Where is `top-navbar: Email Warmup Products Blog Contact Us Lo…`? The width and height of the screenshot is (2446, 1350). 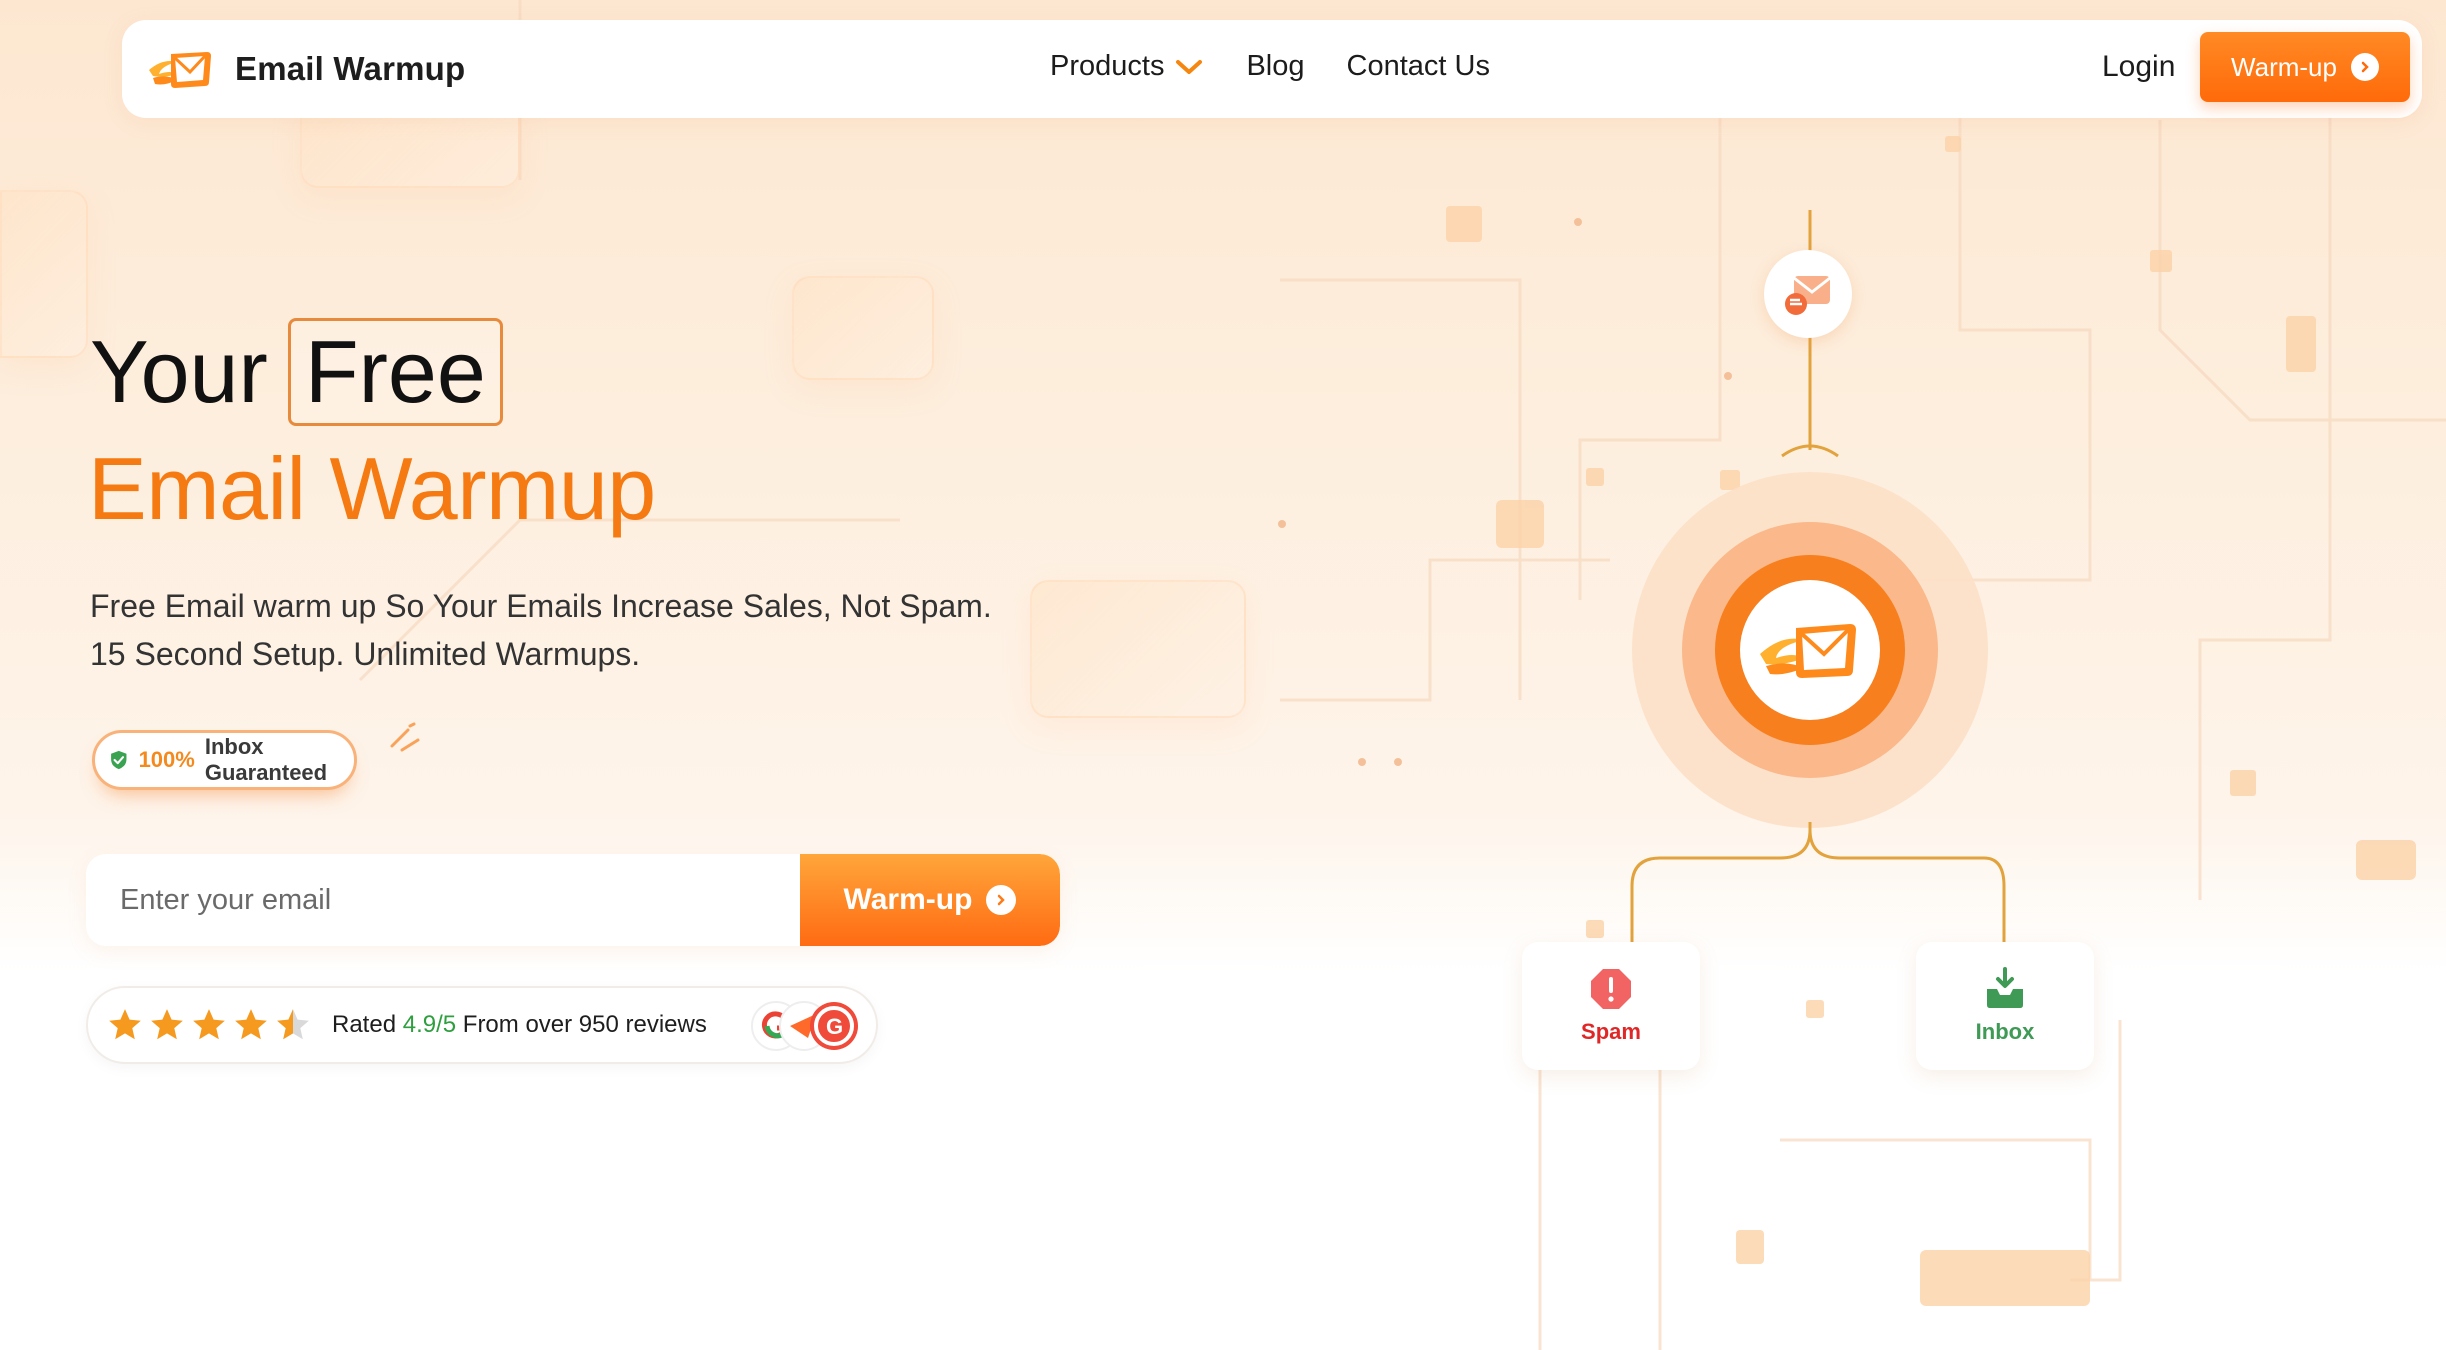 top-navbar: Email Warmup Products Blog Contact Us Lo… is located at coordinates (1272, 69).